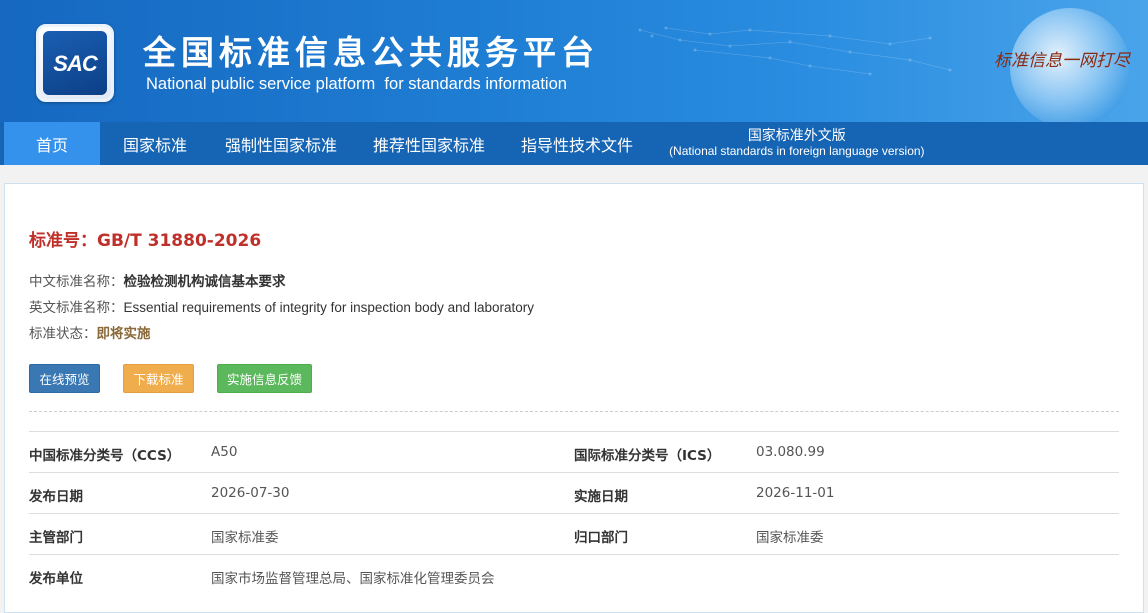  I want to click on standard-number-label: 标准号：, so click(63, 241).